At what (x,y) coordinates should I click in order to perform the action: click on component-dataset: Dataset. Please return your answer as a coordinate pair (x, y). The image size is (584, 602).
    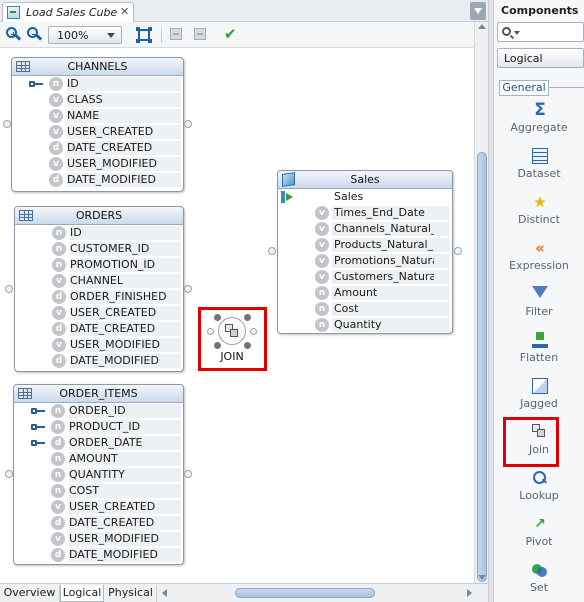
    Looking at the image, I should click on (539, 168).